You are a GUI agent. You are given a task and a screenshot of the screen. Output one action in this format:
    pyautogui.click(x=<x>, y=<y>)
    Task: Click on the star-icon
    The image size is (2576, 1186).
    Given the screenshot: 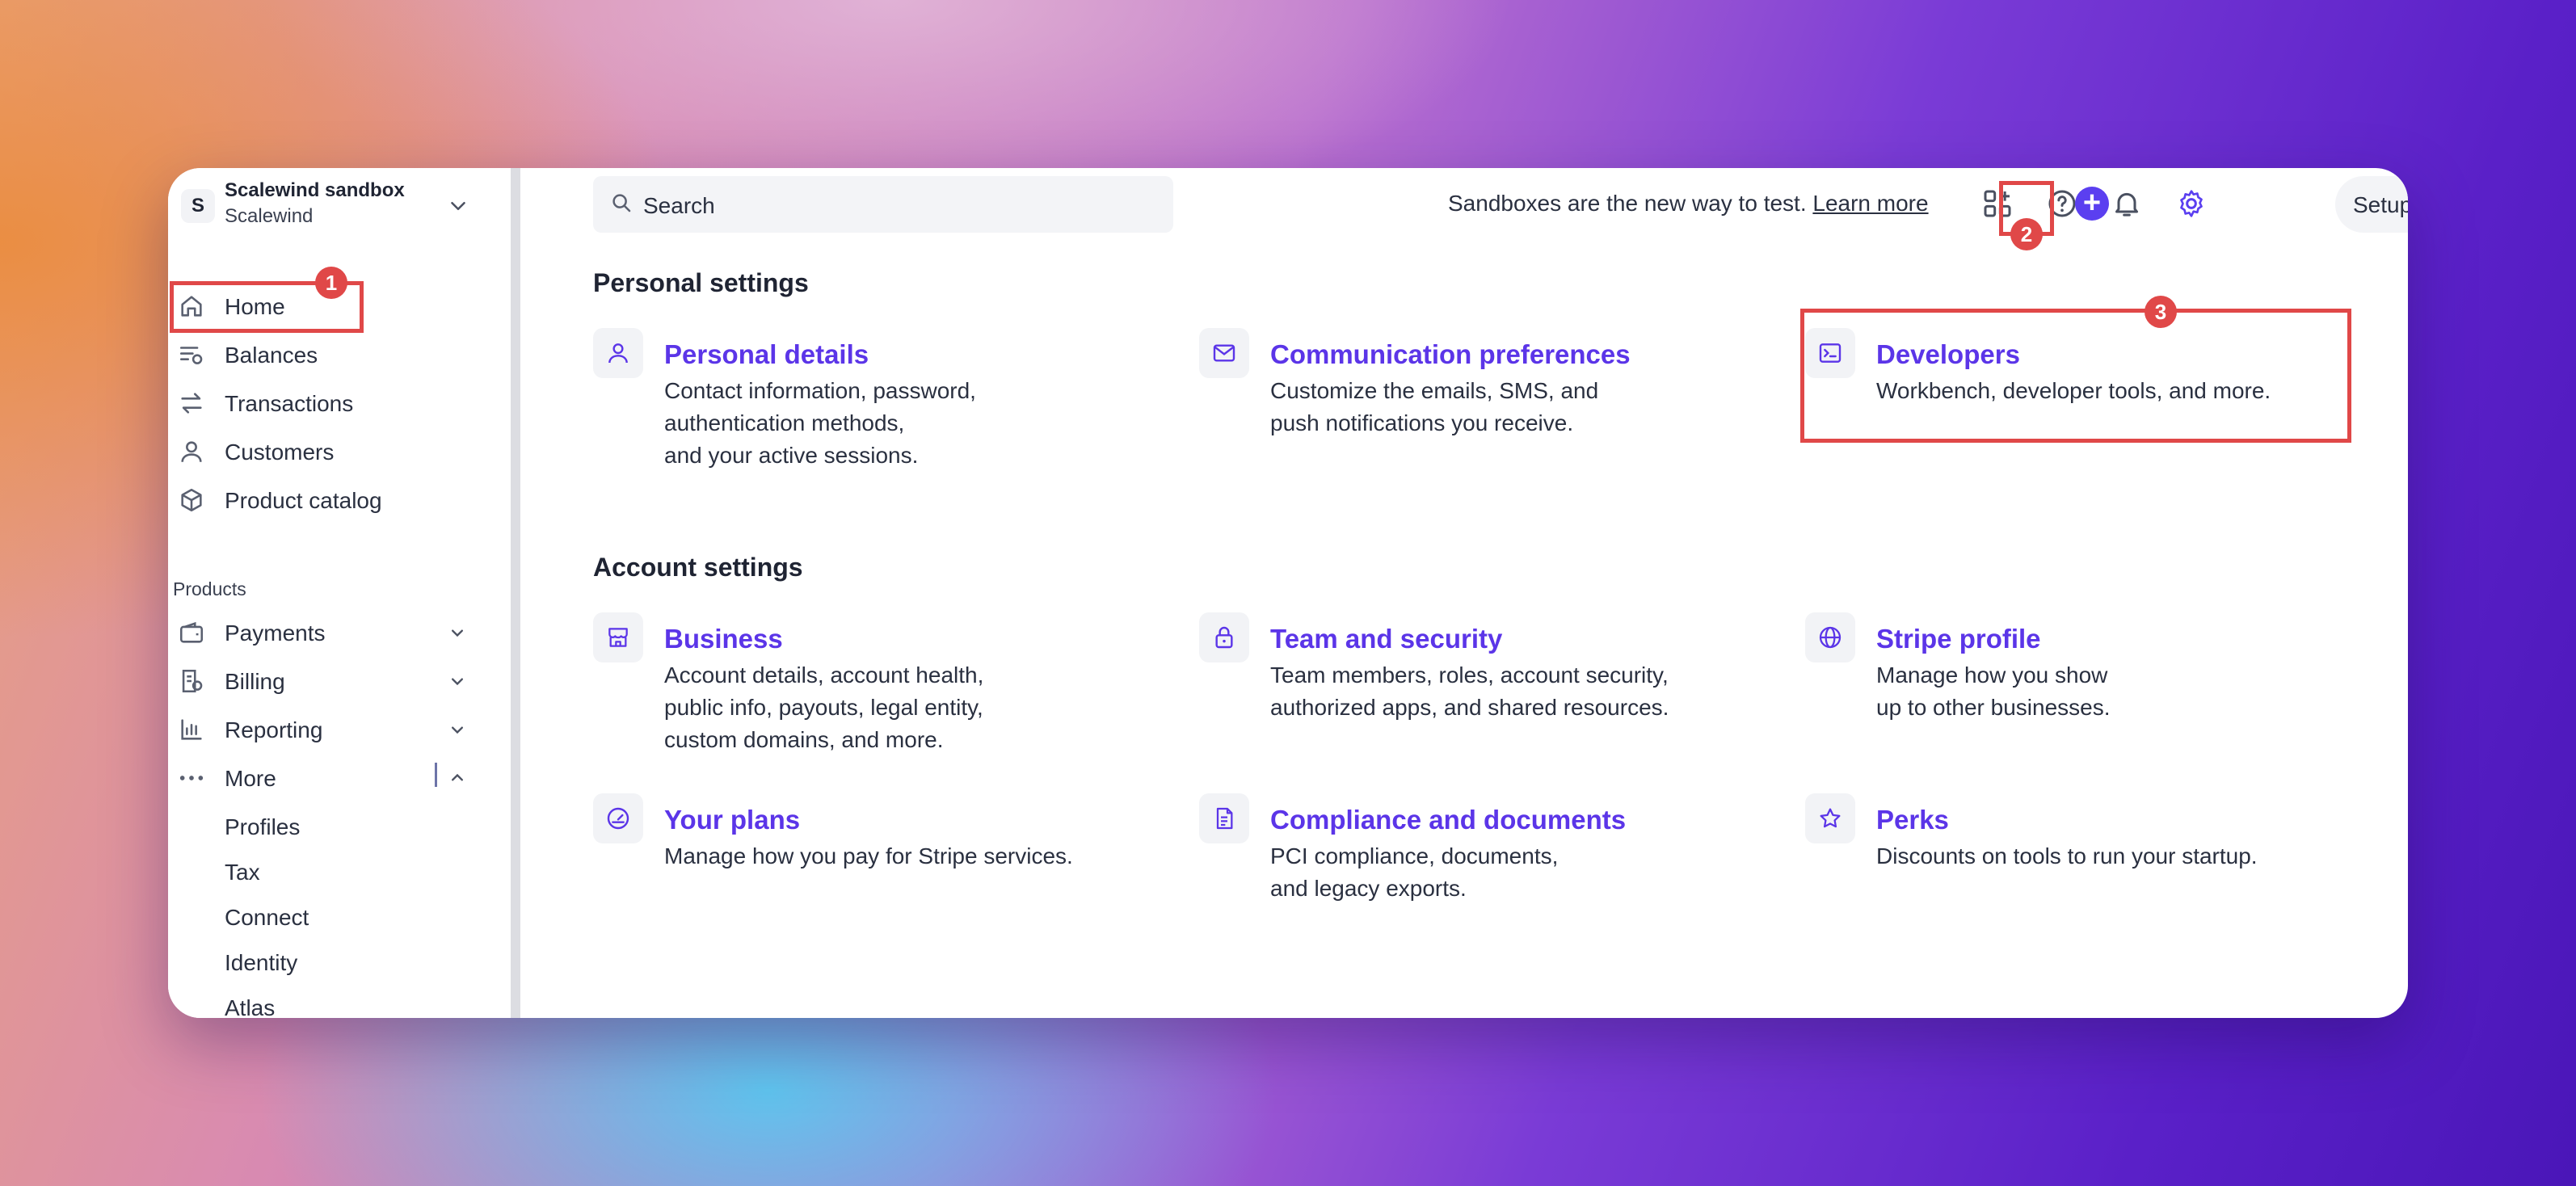 What is the action you would take?
    pyautogui.click(x=1830, y=818)
    